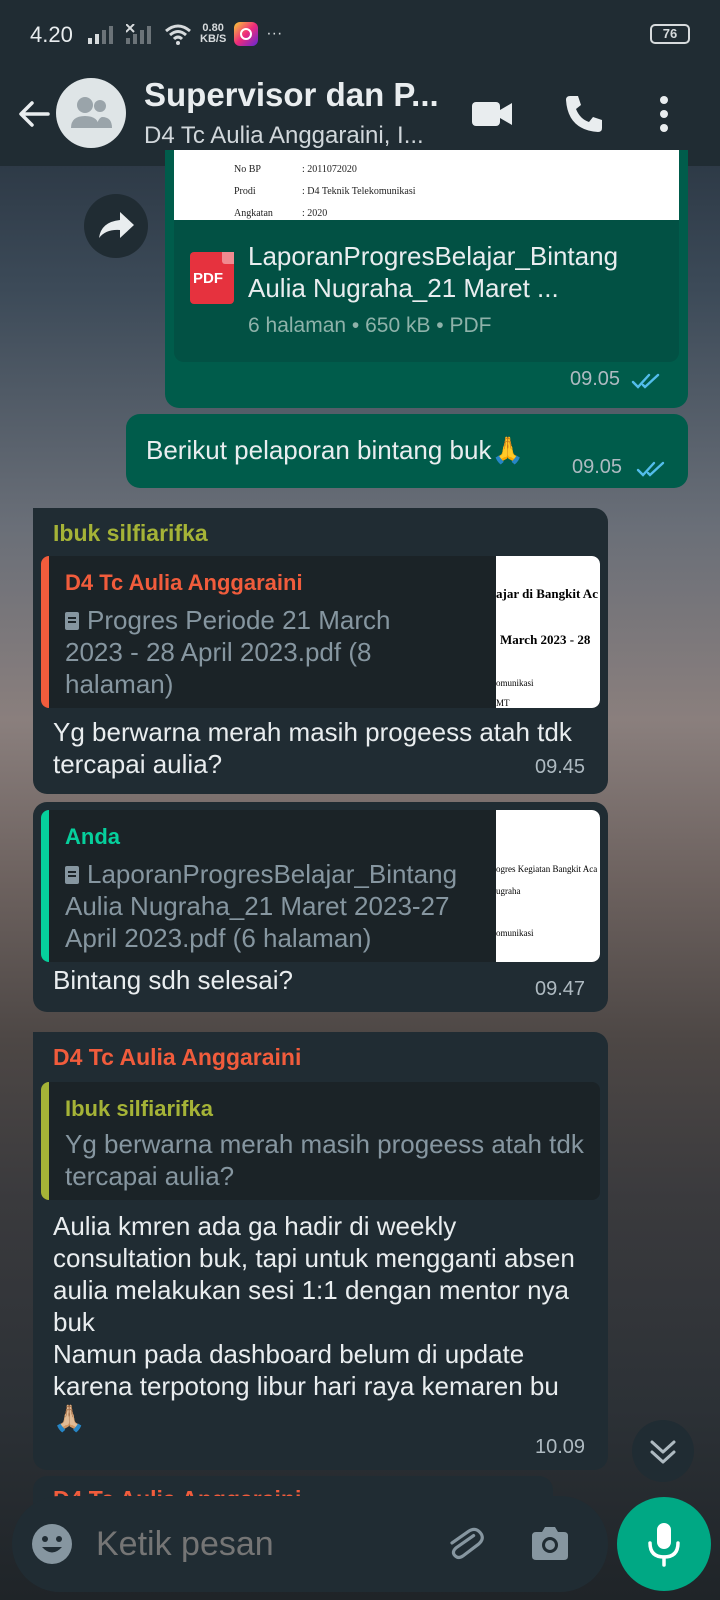 This screenshot has width=720, height=1600. Describe the element at coordinates (315, 213) in the screenshot. I see `preview-line-value: : 2020` at that location.